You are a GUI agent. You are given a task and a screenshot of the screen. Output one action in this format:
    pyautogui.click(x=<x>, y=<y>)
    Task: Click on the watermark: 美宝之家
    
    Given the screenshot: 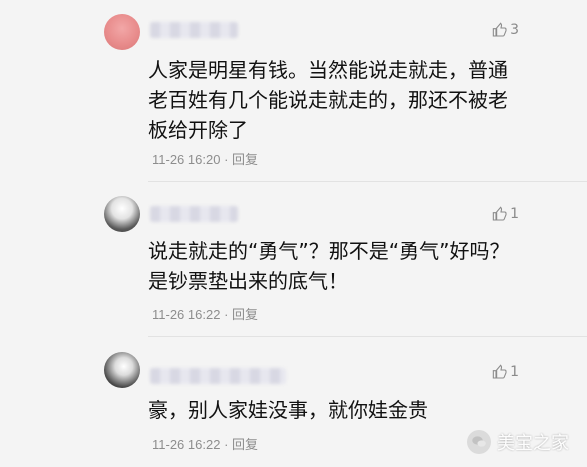 What is the action you would take?
    pyautogui.click(x=518, y=442)
    